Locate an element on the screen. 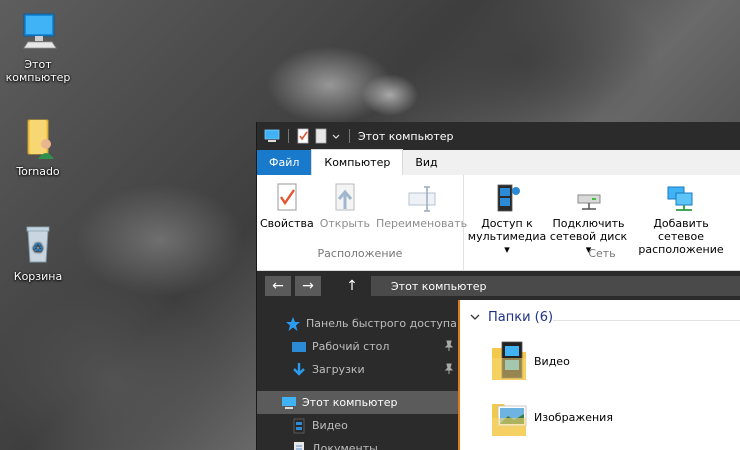  folder-label: Видео is located at coordinates (552, 361).